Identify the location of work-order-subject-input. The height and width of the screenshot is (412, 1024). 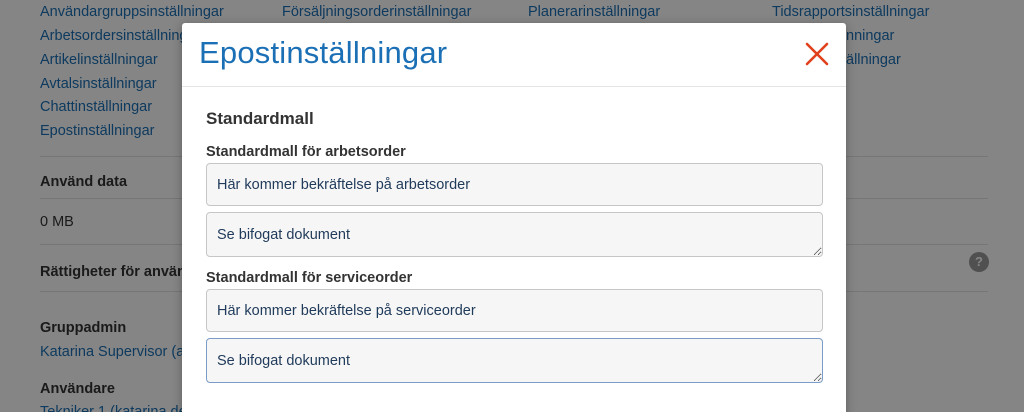
(514, 184).